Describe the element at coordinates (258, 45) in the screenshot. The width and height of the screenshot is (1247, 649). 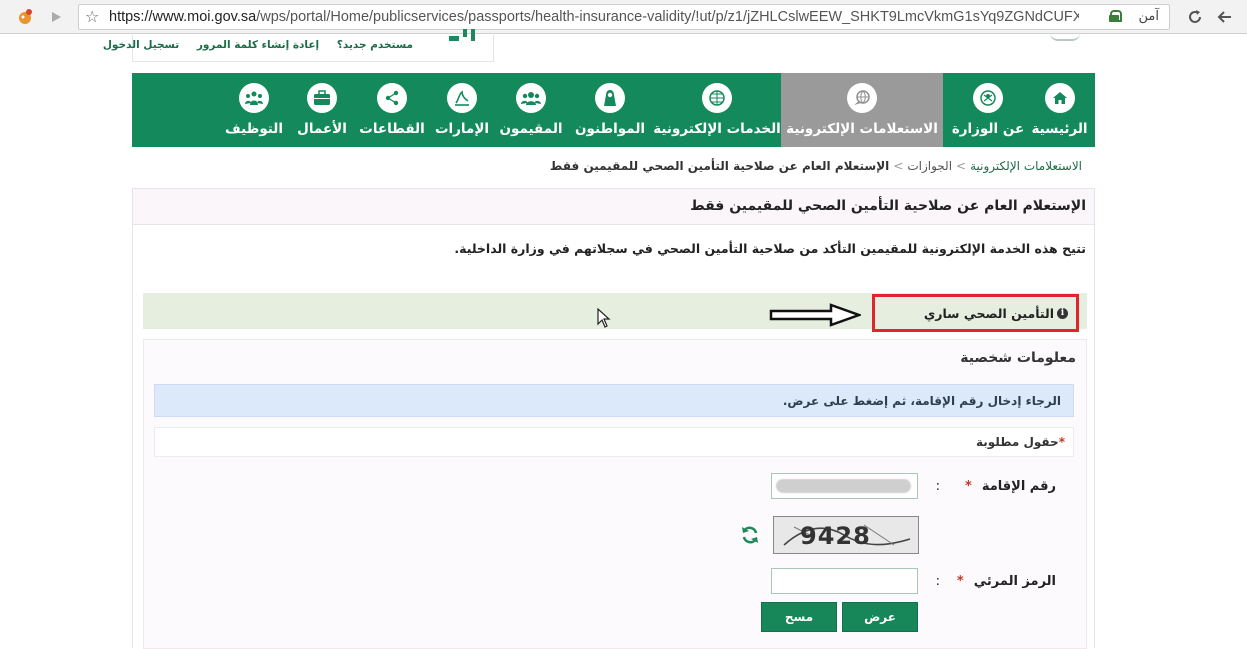
I see `reset-password-link: إعادة إنشاء كلمة المرور` at that location.